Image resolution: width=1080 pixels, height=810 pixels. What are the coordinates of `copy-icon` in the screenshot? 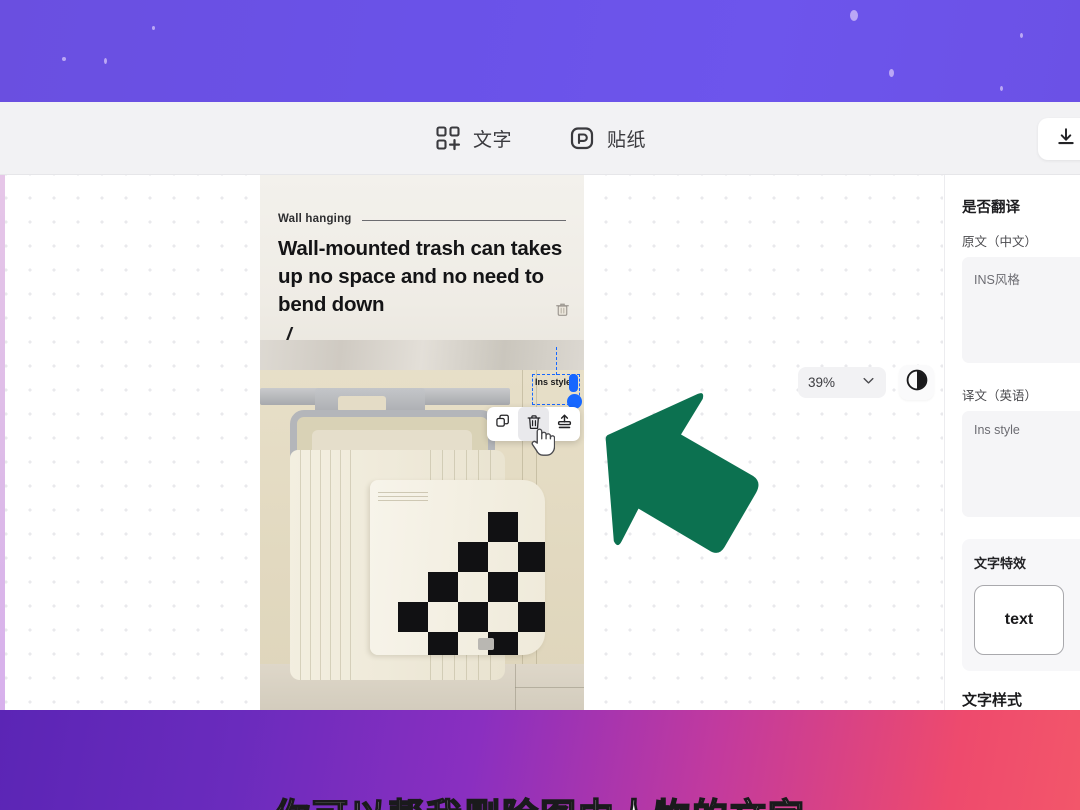 It's located at (503, 424).